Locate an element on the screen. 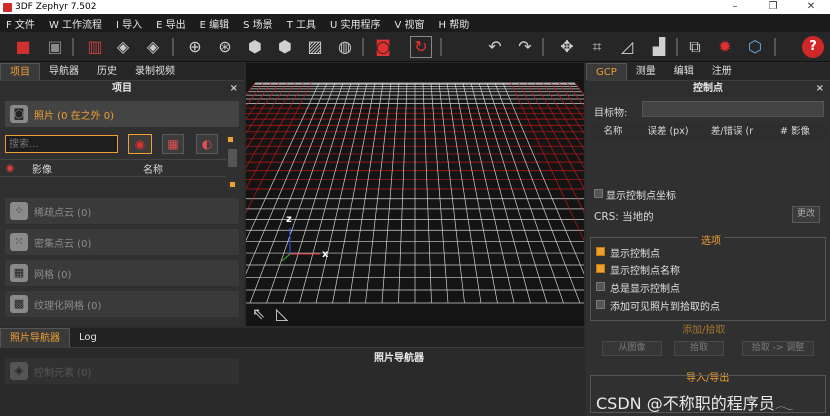 The width and height of the screenshot is (830, 416). photo-table-header: ◉ 影像 名称 is located at coordinates (113, 168).